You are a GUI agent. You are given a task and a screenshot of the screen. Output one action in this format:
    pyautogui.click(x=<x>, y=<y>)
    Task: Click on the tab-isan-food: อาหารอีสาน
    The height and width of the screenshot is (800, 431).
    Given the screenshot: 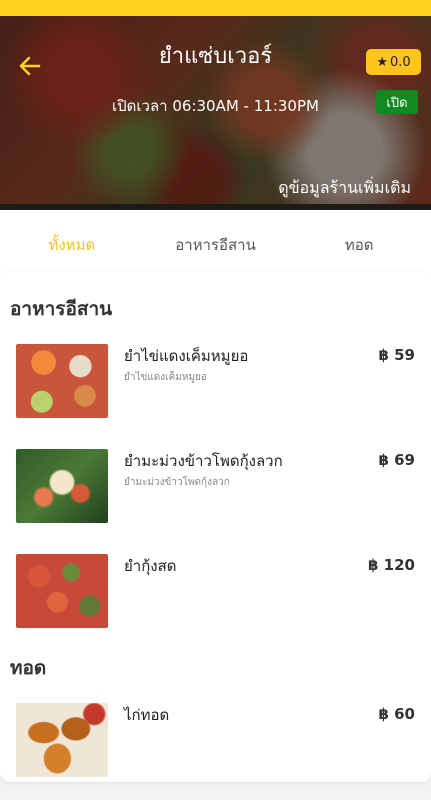 What is the action you would take?
    pyautogui.click(x=216, y=245)
    